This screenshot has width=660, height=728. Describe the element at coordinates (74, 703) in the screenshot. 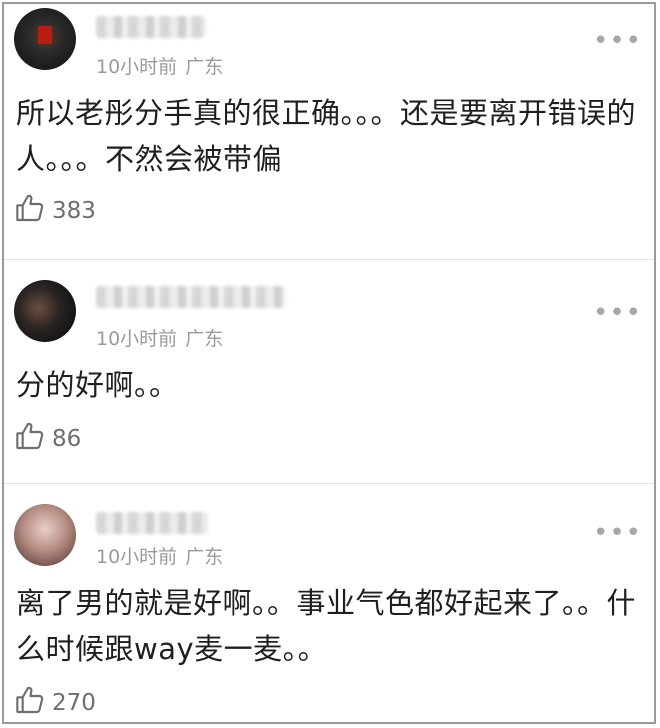

I see `like-count: 270` at that location.